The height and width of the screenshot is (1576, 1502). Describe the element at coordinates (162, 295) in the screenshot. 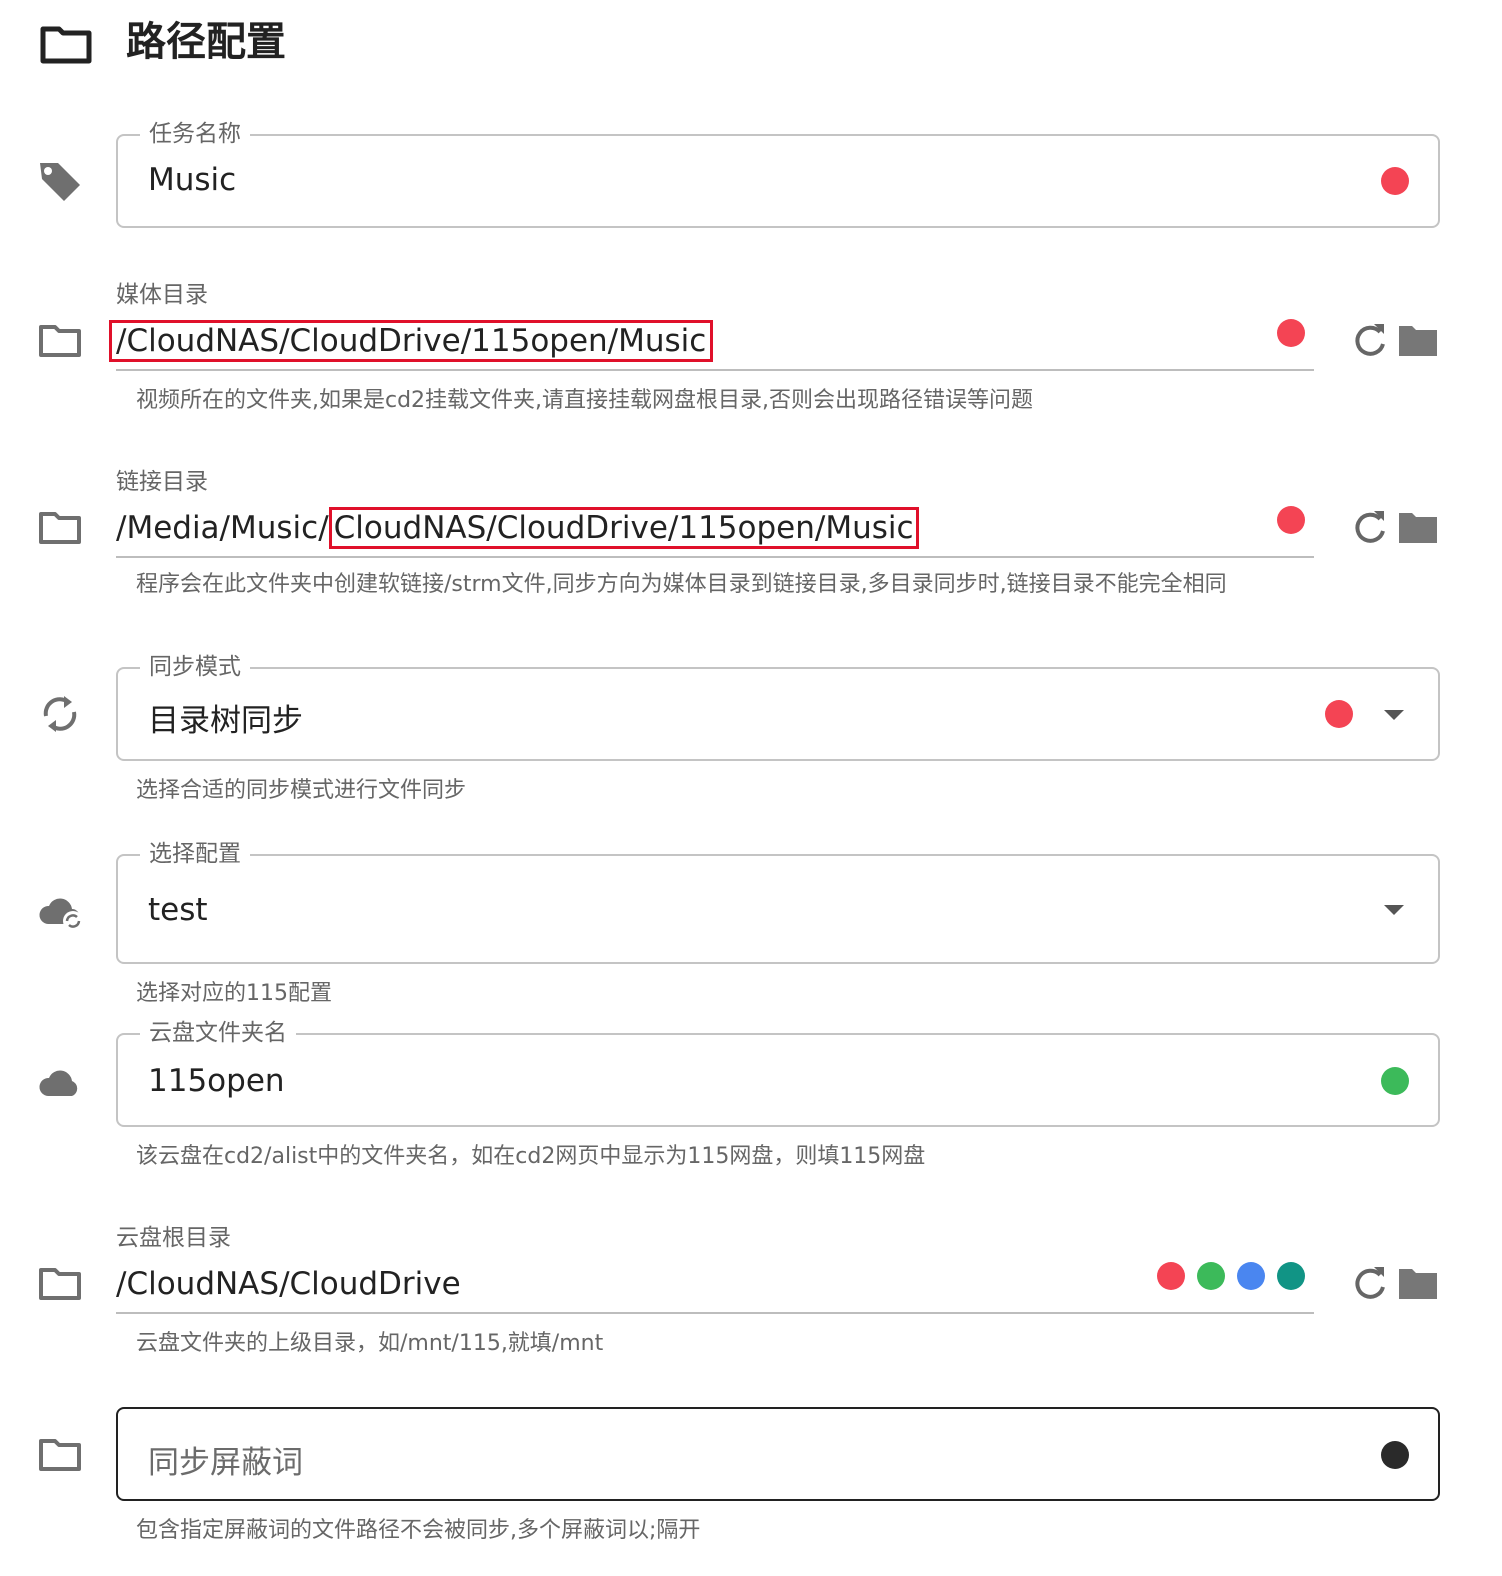

I see `media-dir-label: 媒体目录` at that location.